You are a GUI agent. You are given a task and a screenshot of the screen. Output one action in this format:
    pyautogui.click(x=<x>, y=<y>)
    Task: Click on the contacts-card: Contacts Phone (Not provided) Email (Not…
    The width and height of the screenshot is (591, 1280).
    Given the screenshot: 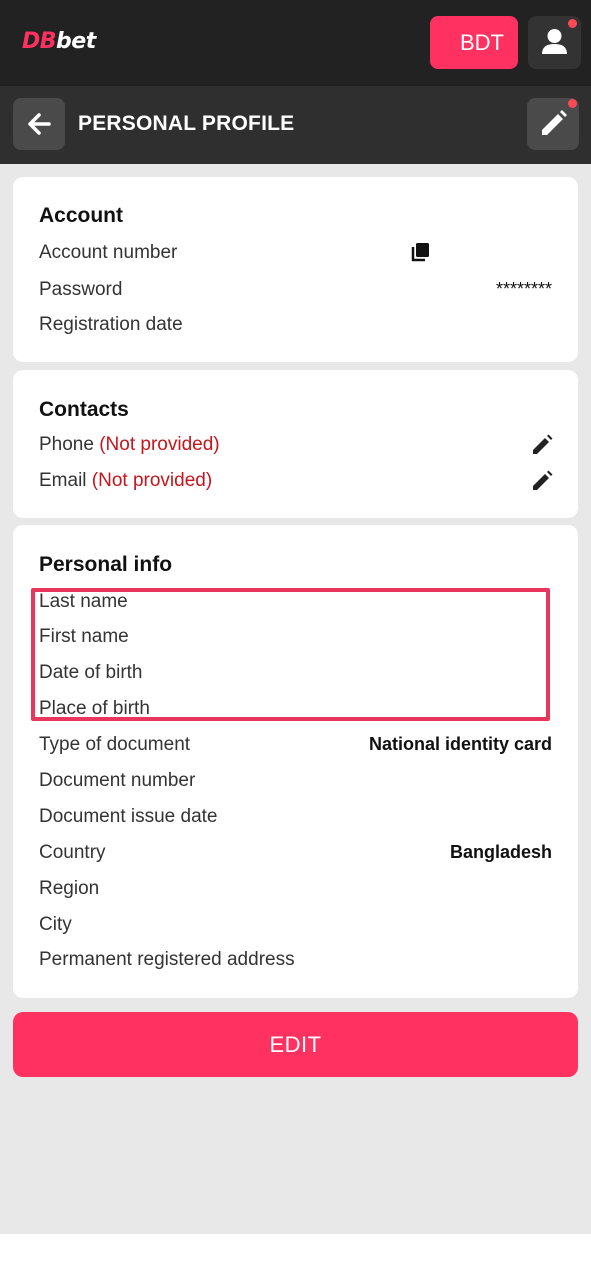 What is the action you would take?
    pyautogui.click(x=295, y=444)
    